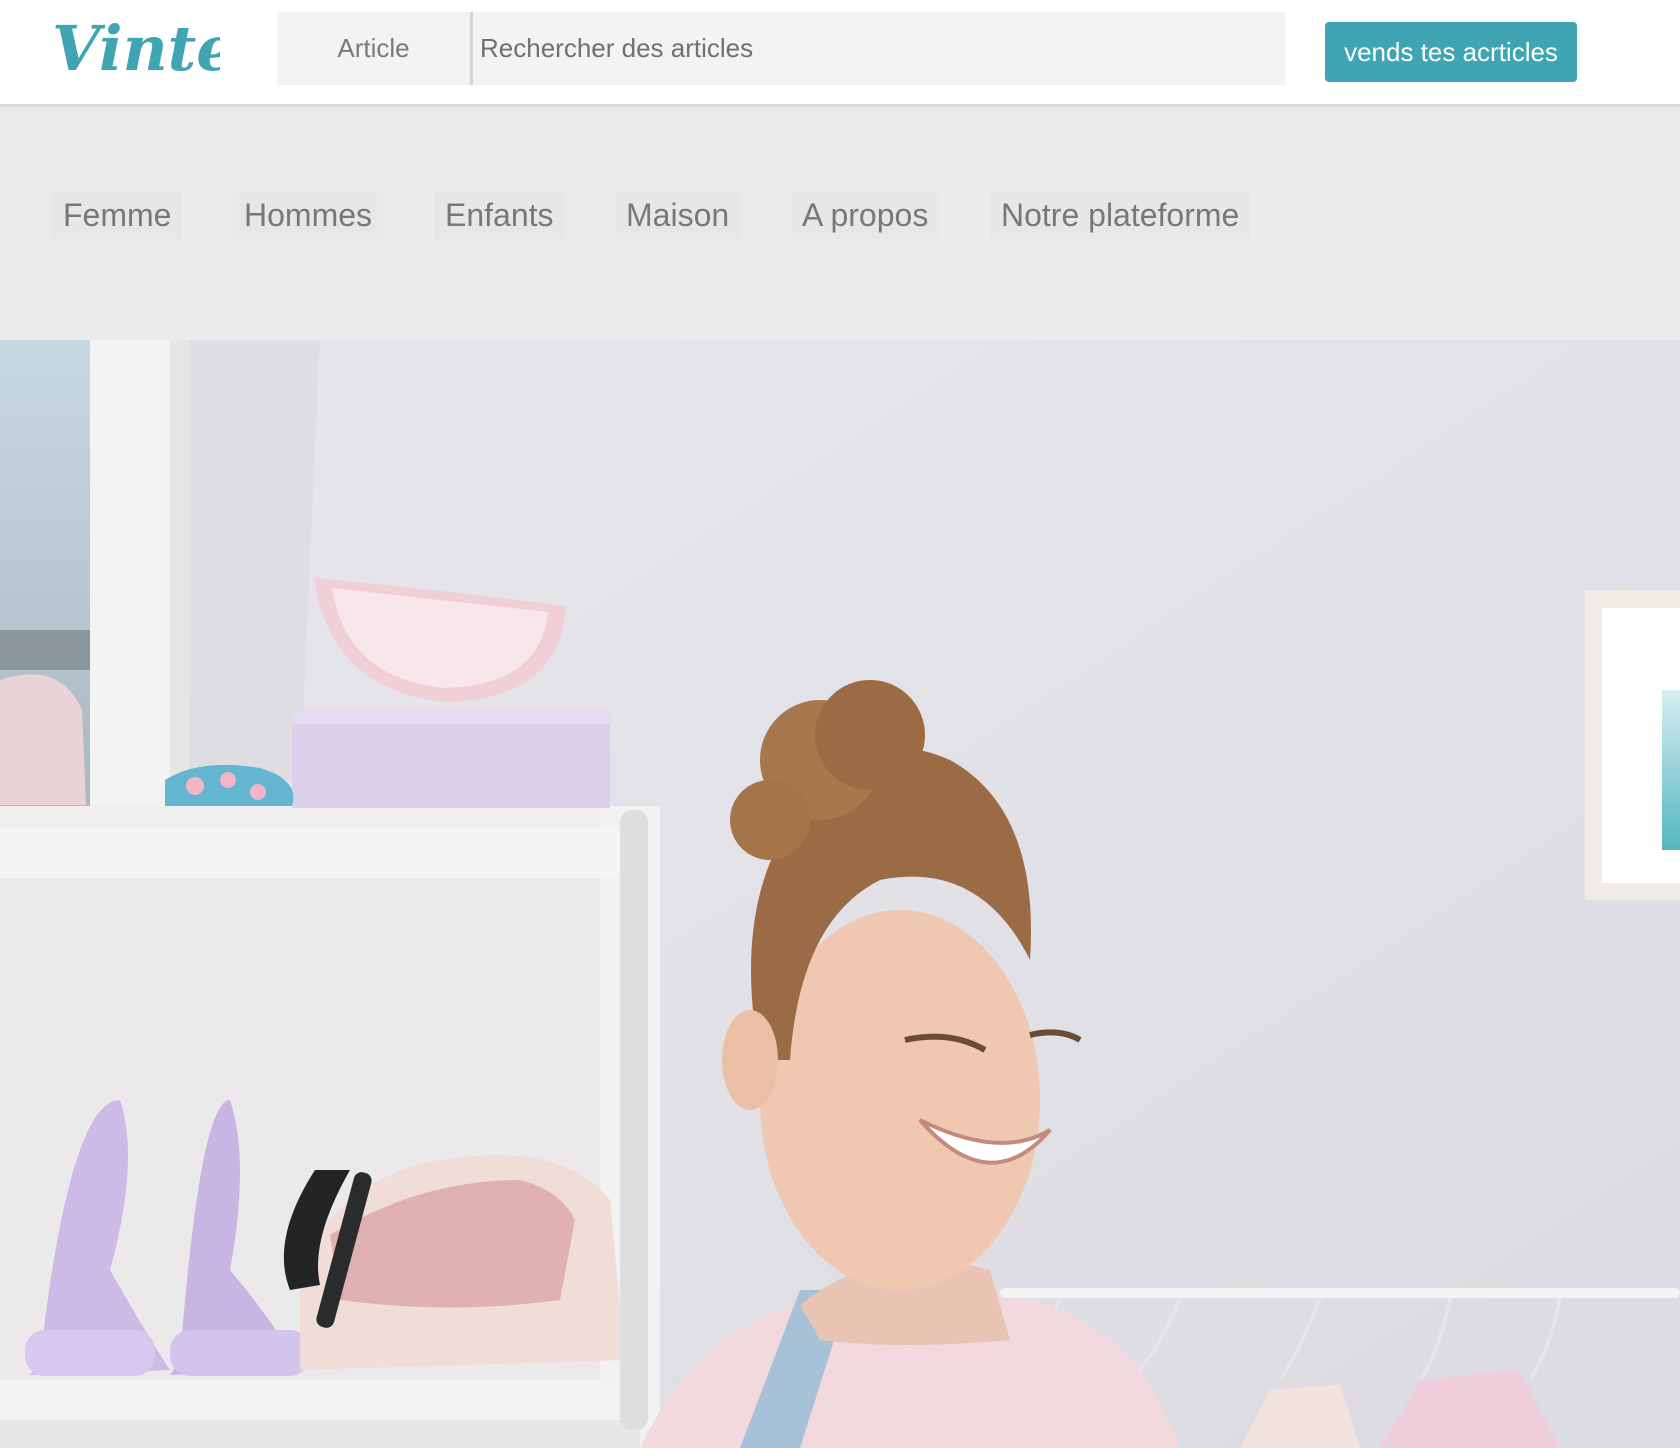 This screenshot has width=1680, height=1448. I want to click on search-input, so click(880, 48).